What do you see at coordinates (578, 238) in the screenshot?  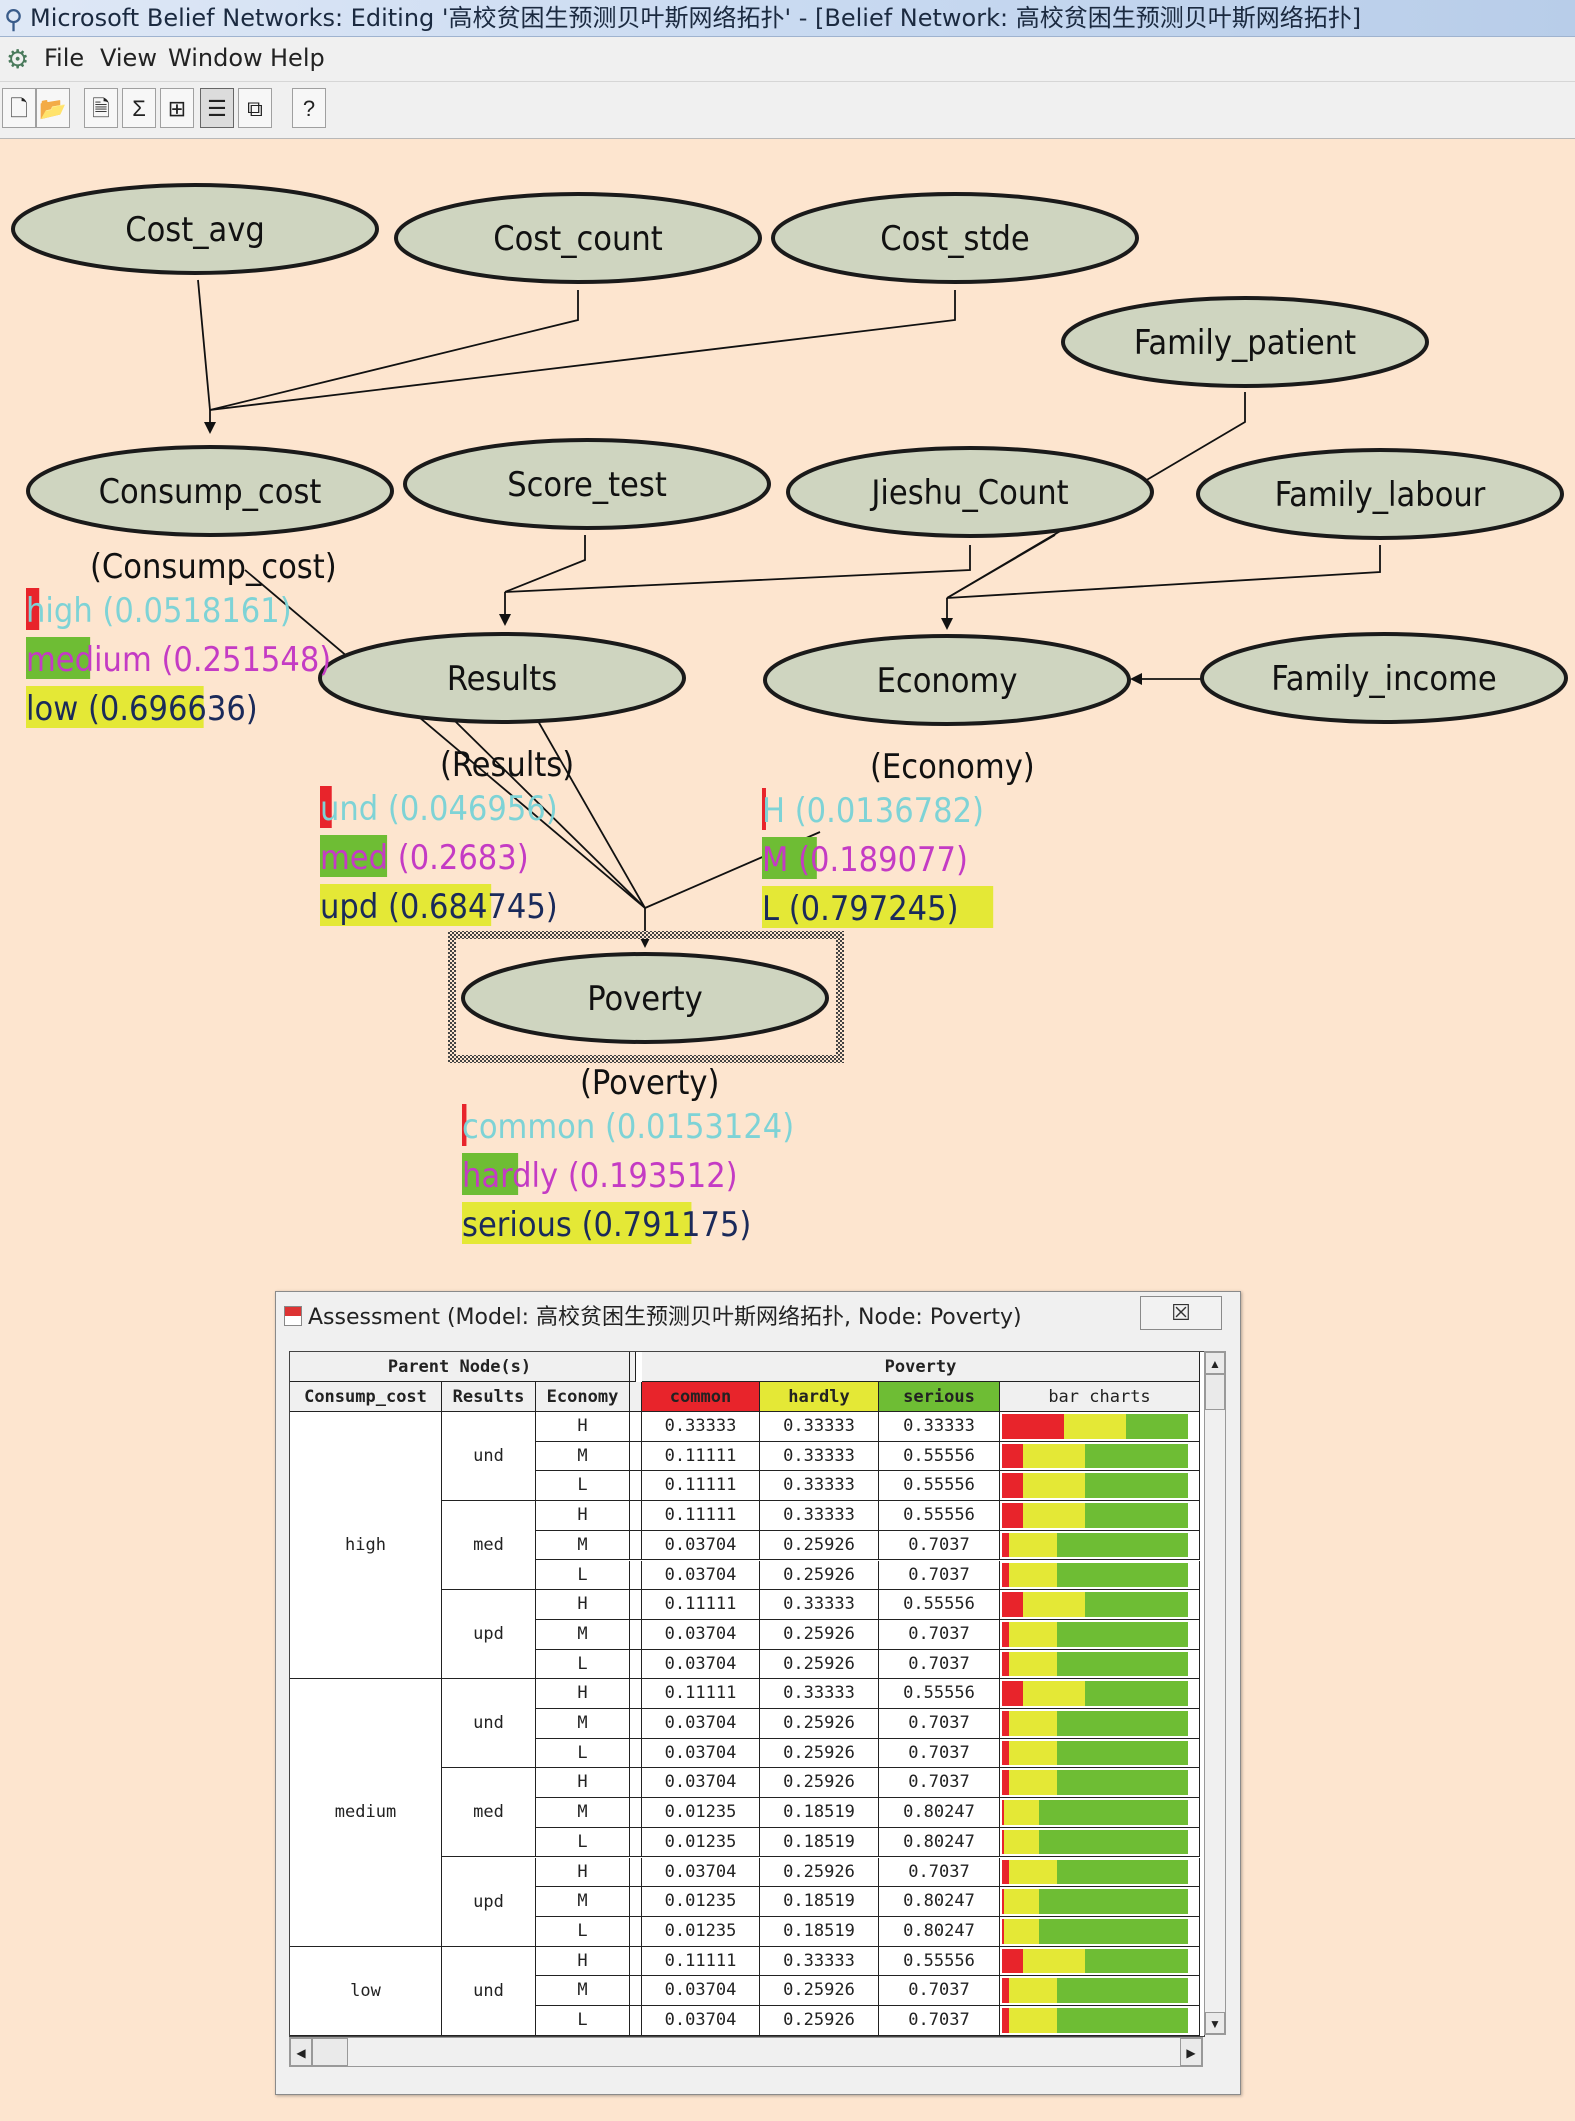 I see `node-cost-count: Cost_count` at bounding box center [578, 238].